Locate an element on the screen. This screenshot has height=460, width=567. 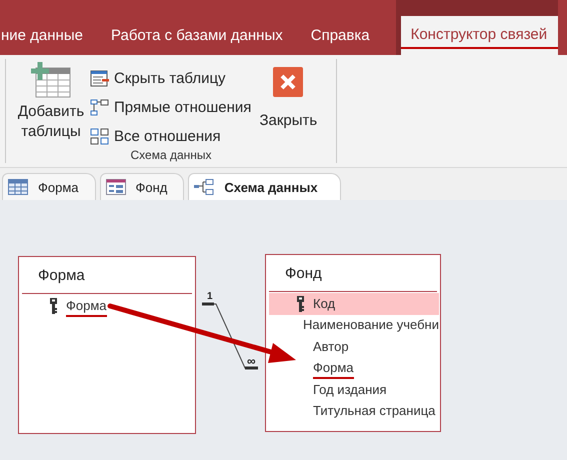
table-minus-icon is located at coordinates (100, 79).